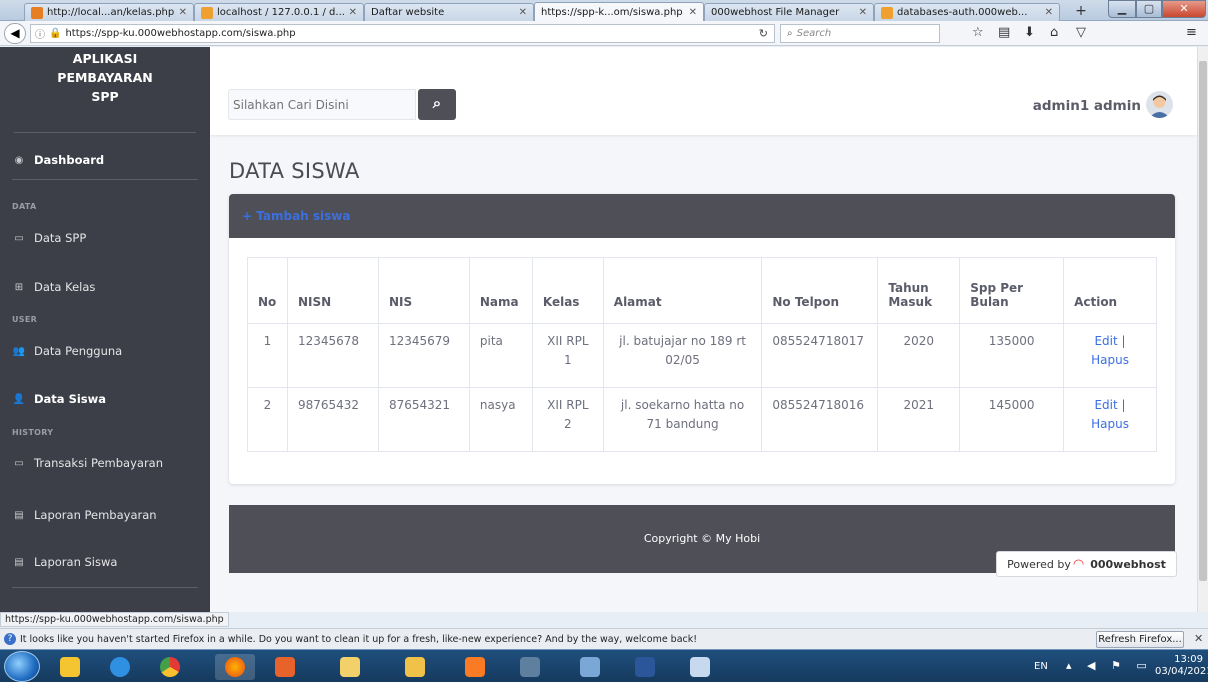 Image resolution: width=1208 pixels, height=682 pixels. Describe the element at coordinates (423, 290) in the screenshot. I see `column-header: NIS` at that location.